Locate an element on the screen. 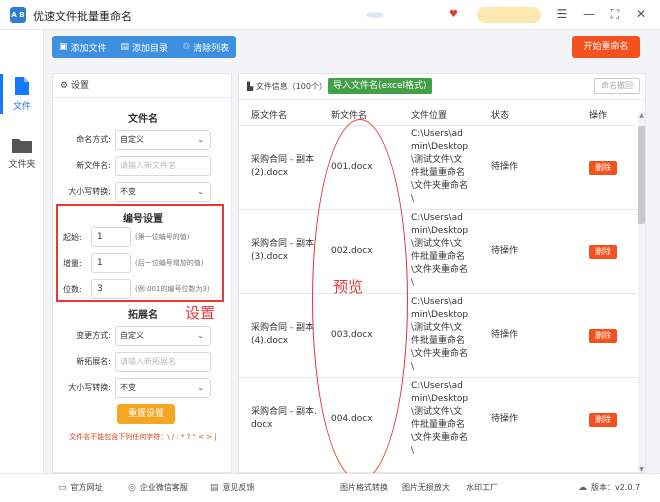 The width and height of the screenshot is (660, 502). footer-official-site: ▭ 官方网址 is located at coordinates (80, 487).